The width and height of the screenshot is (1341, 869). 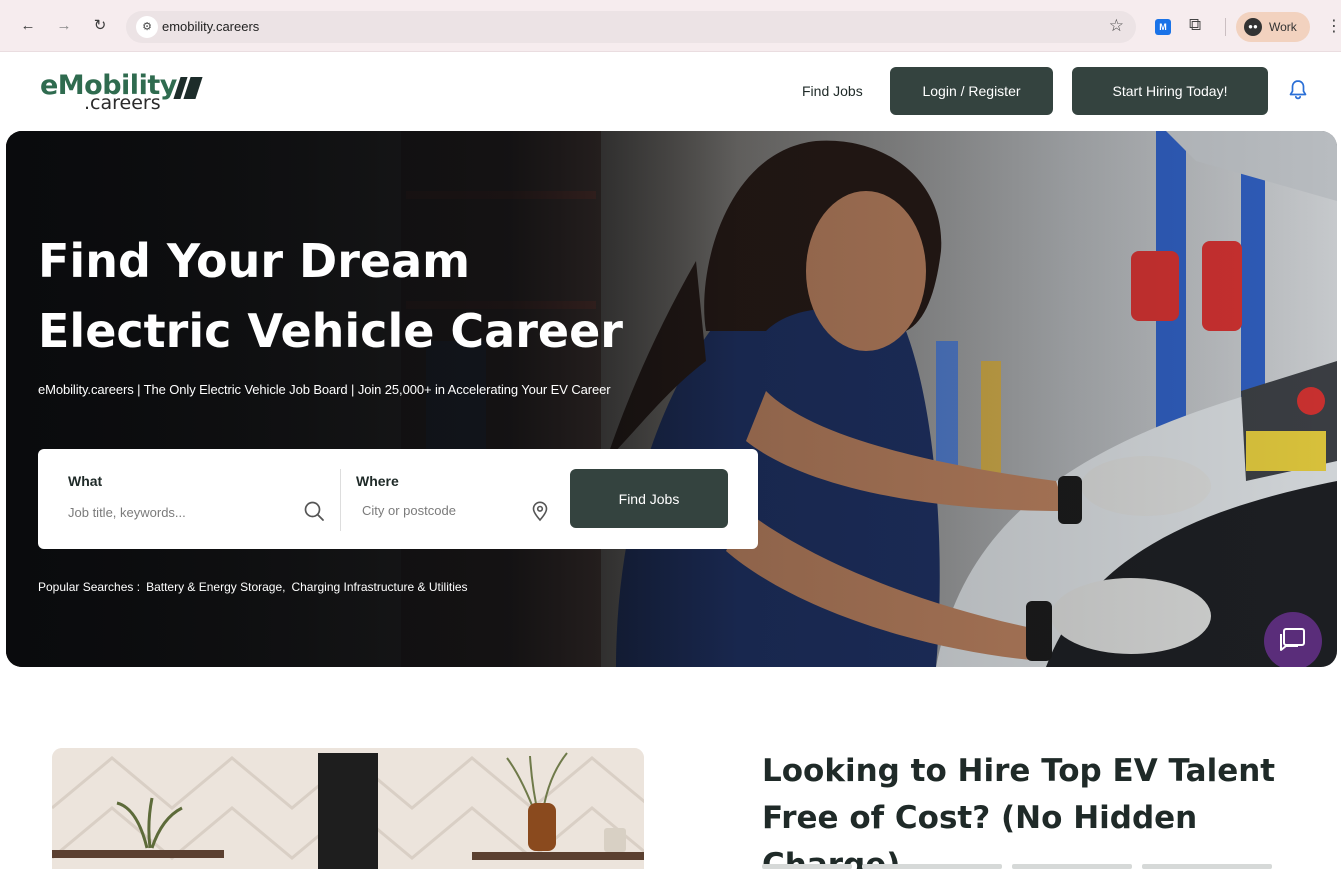 I want to click on what-input, so click(x=178, y=512).